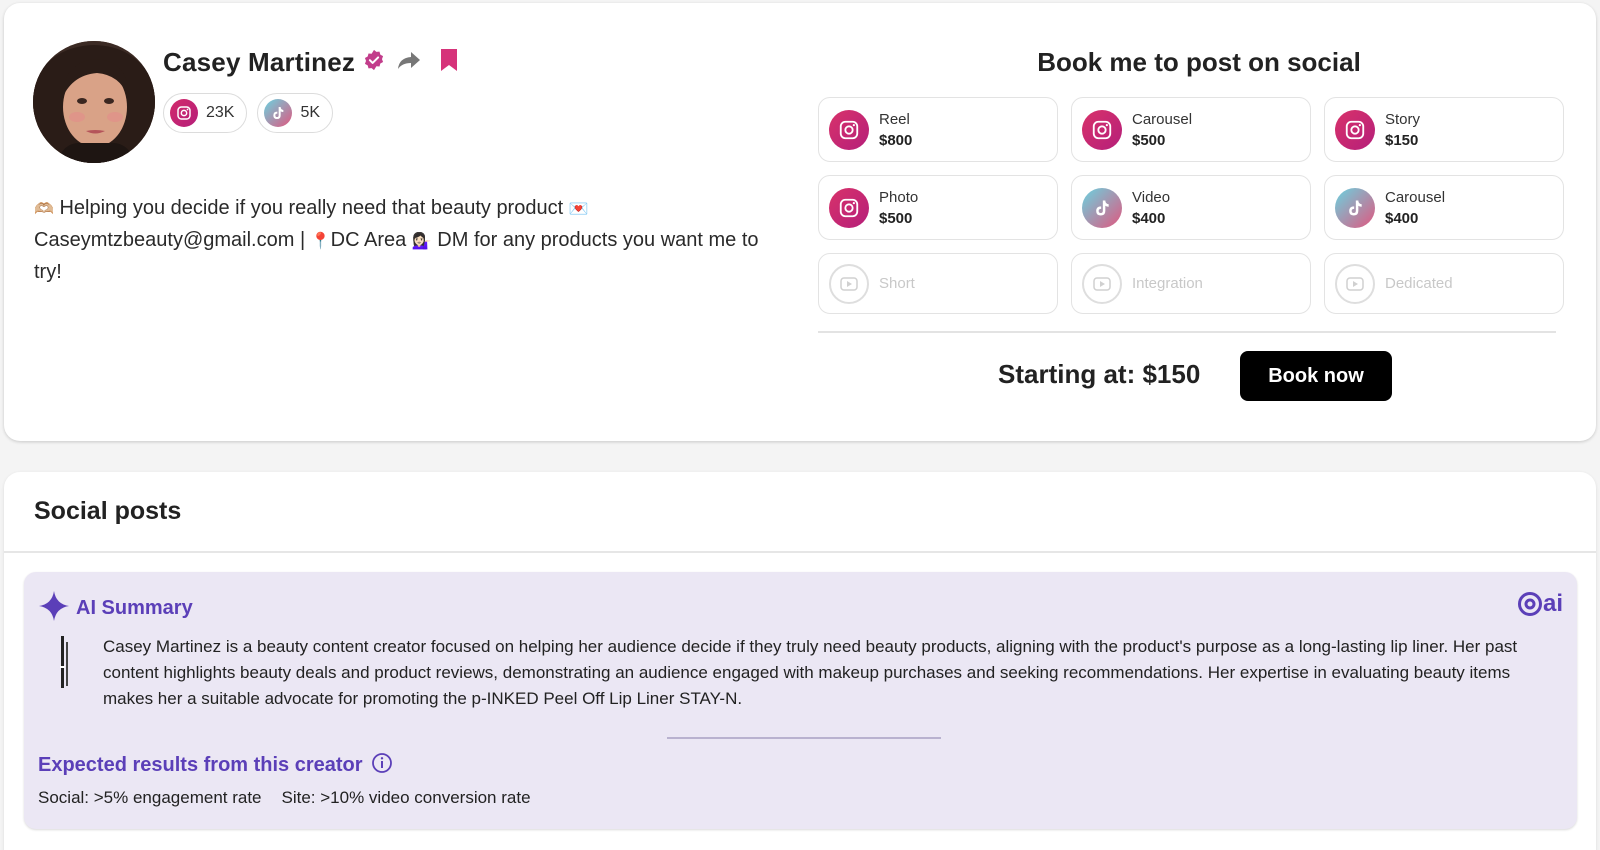 Image resolution: width=1600 pixels, height=850 pixels. I want to click on social-posts-title: Social posts, so click(108, 511).